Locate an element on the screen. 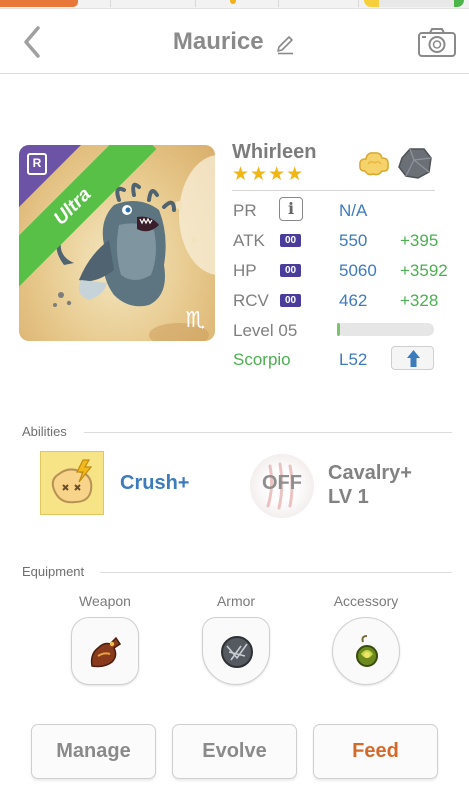  info-icon: i is located at coordinates (291, 208).